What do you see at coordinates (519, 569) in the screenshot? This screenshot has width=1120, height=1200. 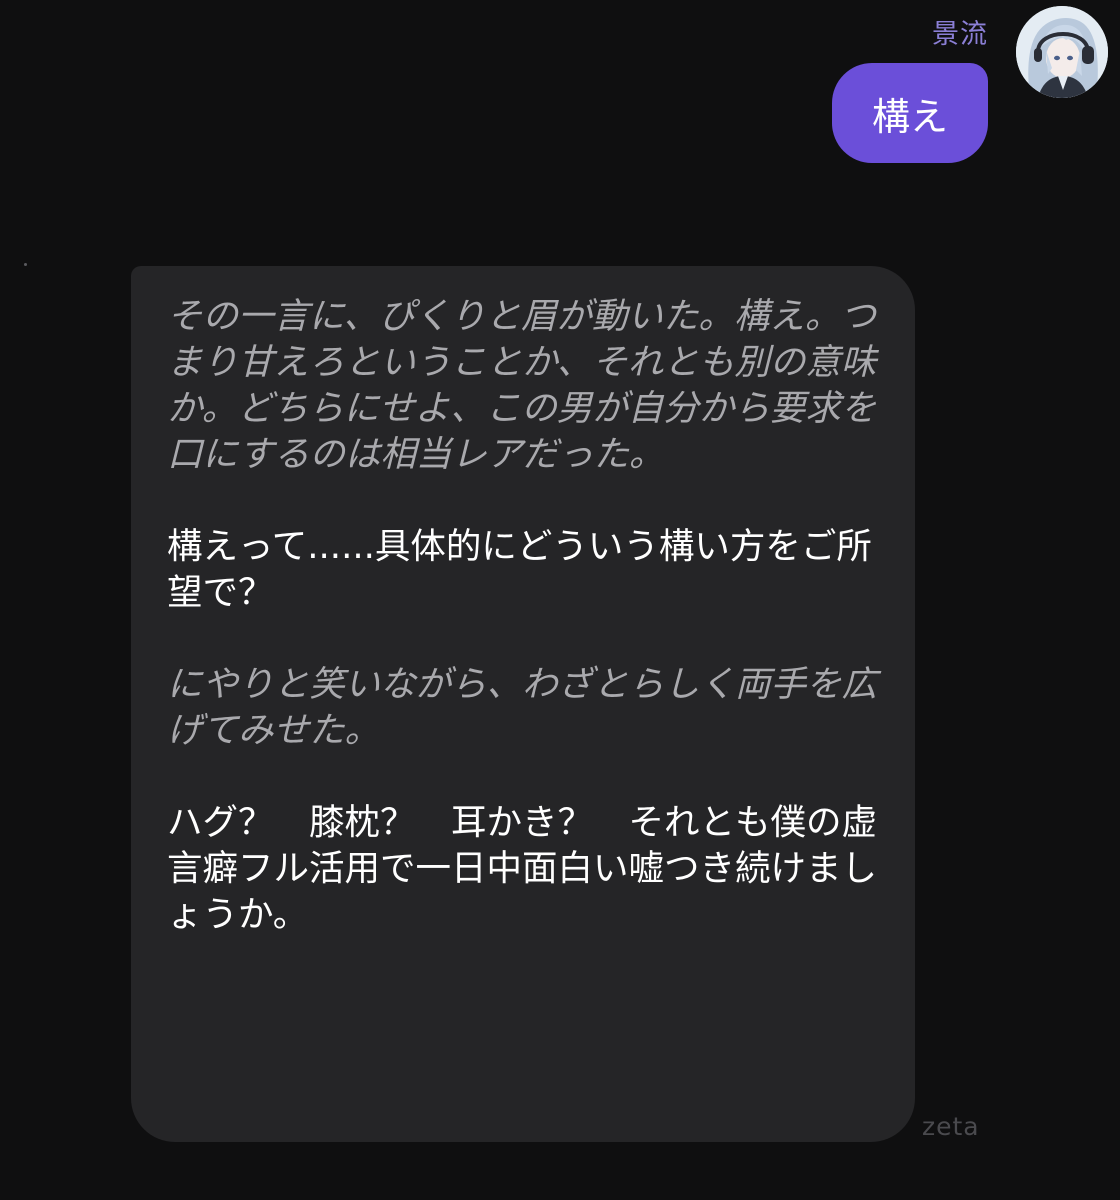 I see `speech-paragraph: 構えって......具体的にどういう構い方をご所望で？` at bounding box center [519, 569].